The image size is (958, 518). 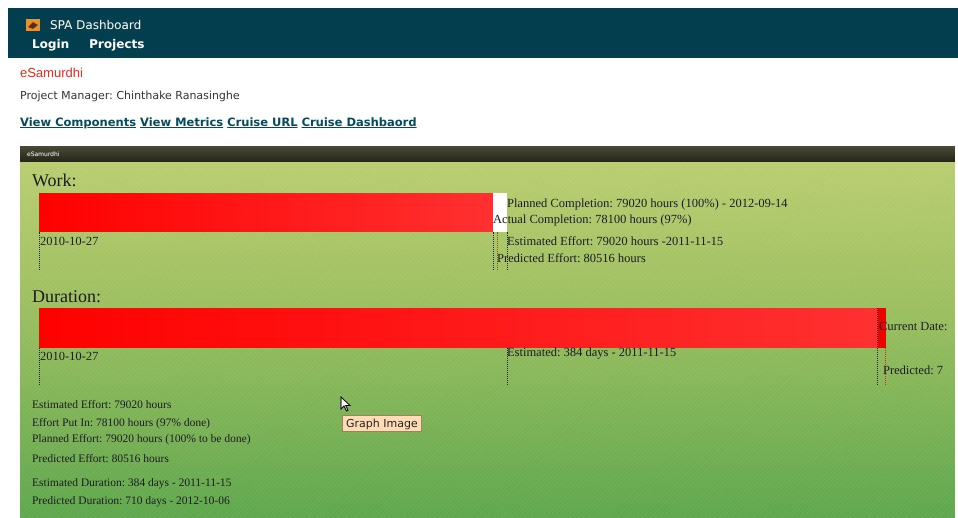 What do you see at coordinates (359, 122) in the screenshot?
I see `project-link: Cruise Dashbaord` at bounding box center [359, 122].